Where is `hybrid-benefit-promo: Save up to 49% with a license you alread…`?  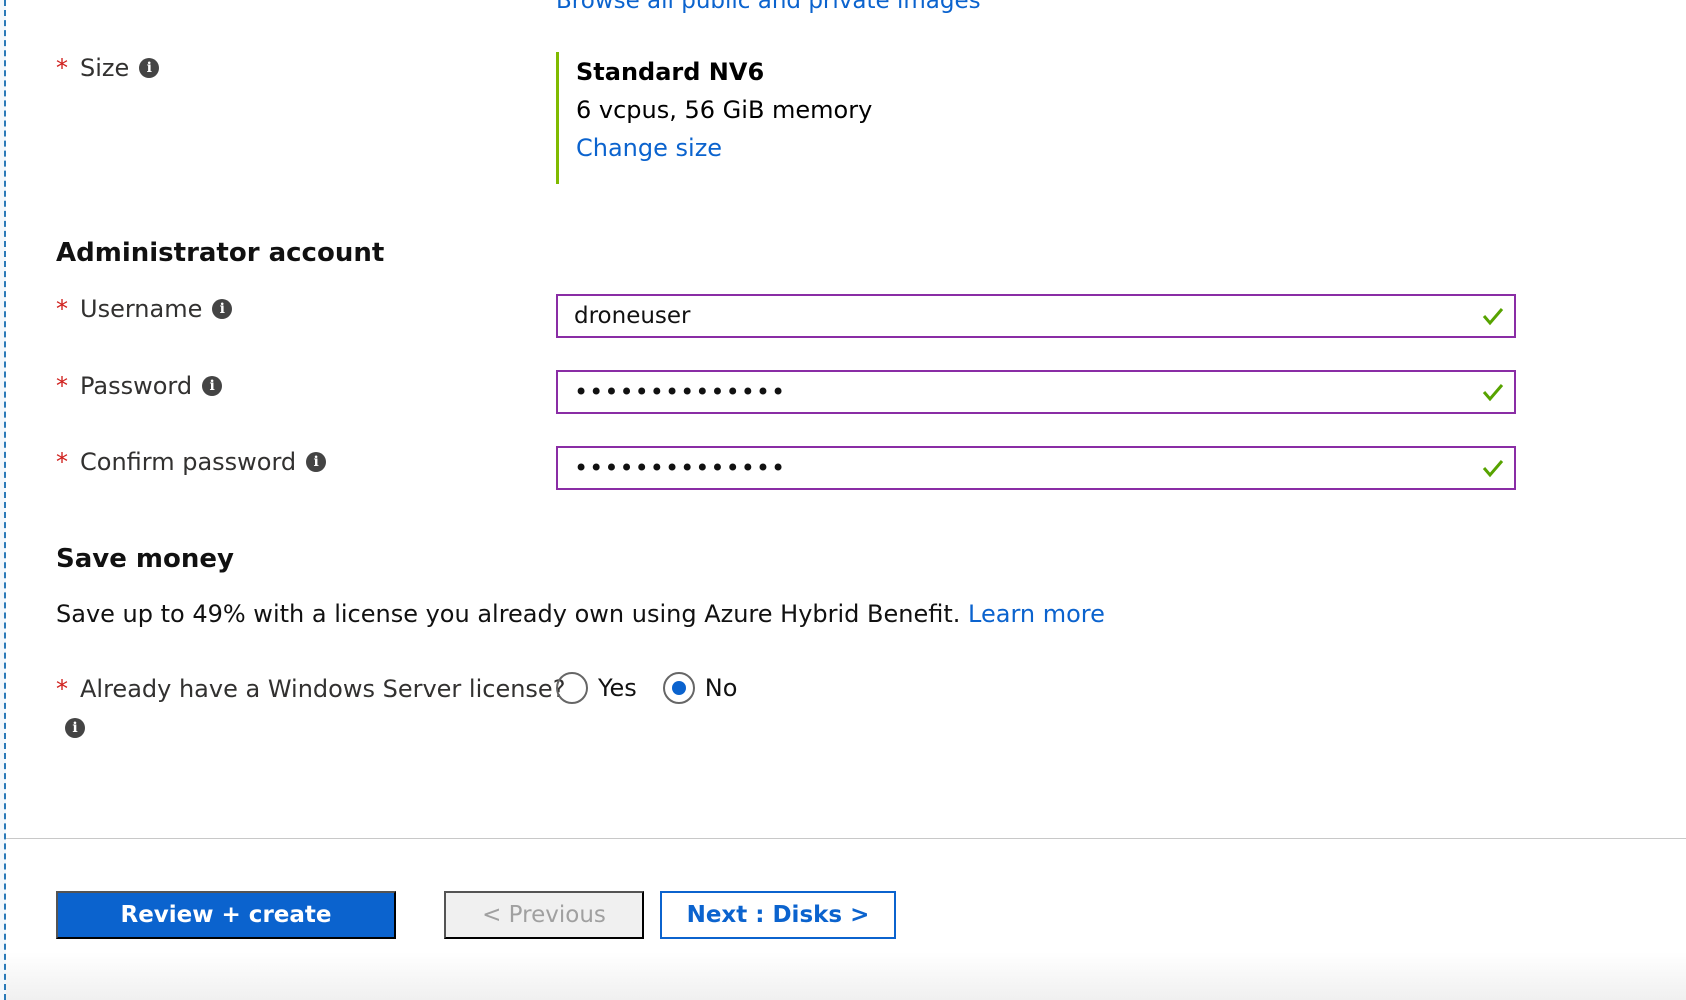 hybrid-benefit-promo: Save up to 49% with a license you alread… is located at coordinates (580, 614).